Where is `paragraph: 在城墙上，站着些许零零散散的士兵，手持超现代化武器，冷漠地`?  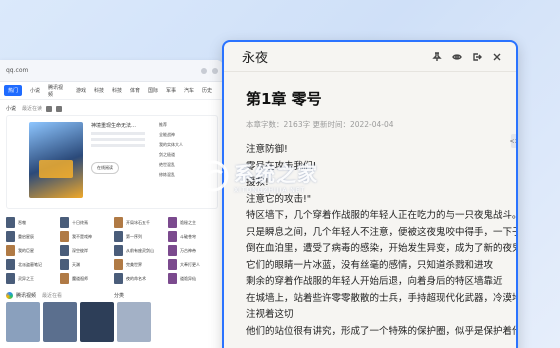 paragraph: 在城墙上，站着些许零零散散的士兵，手持超现代化武器，冷漠地 is located at coordinates (382, 298).